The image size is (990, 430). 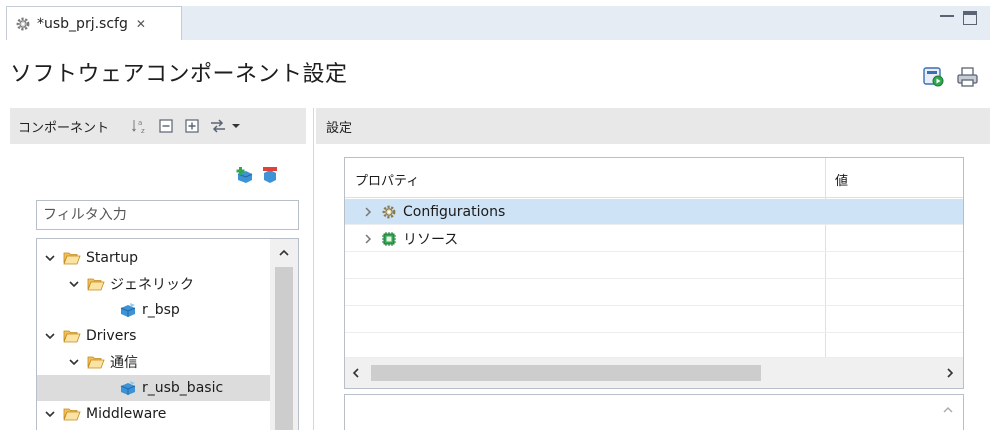 What do you see at coordinates (339, 128) in the screenshot?
I see `settings-panel-title: 設定` at bounding box center [339, 128].